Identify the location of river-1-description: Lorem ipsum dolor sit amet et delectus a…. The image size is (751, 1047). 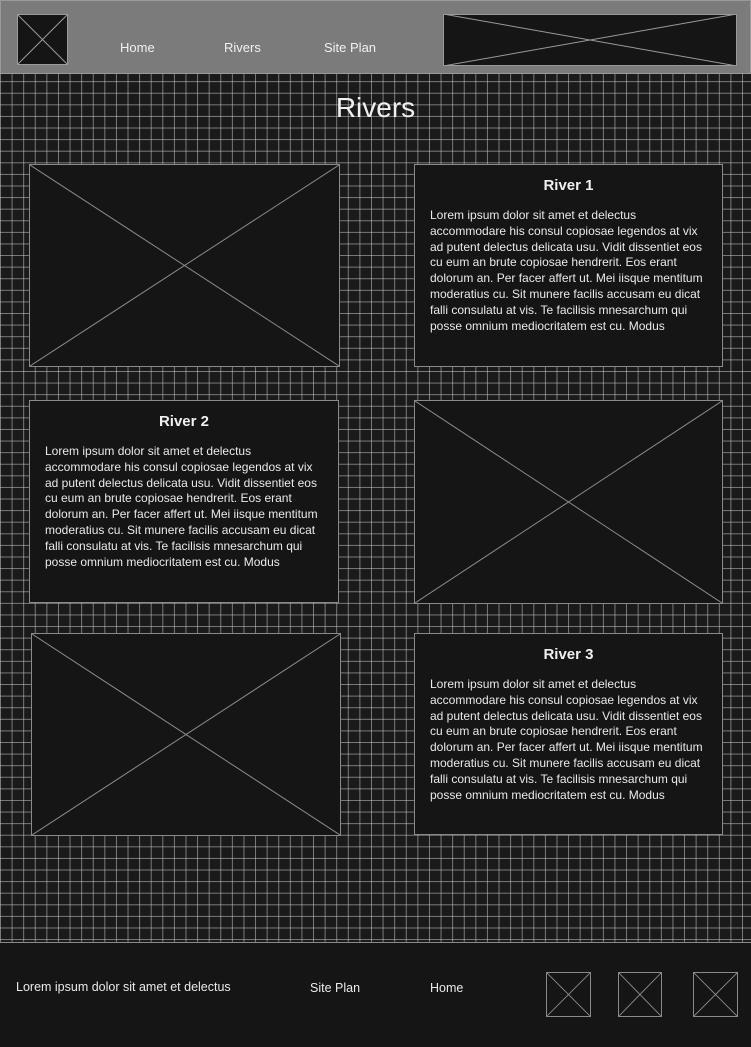
(566, 270).